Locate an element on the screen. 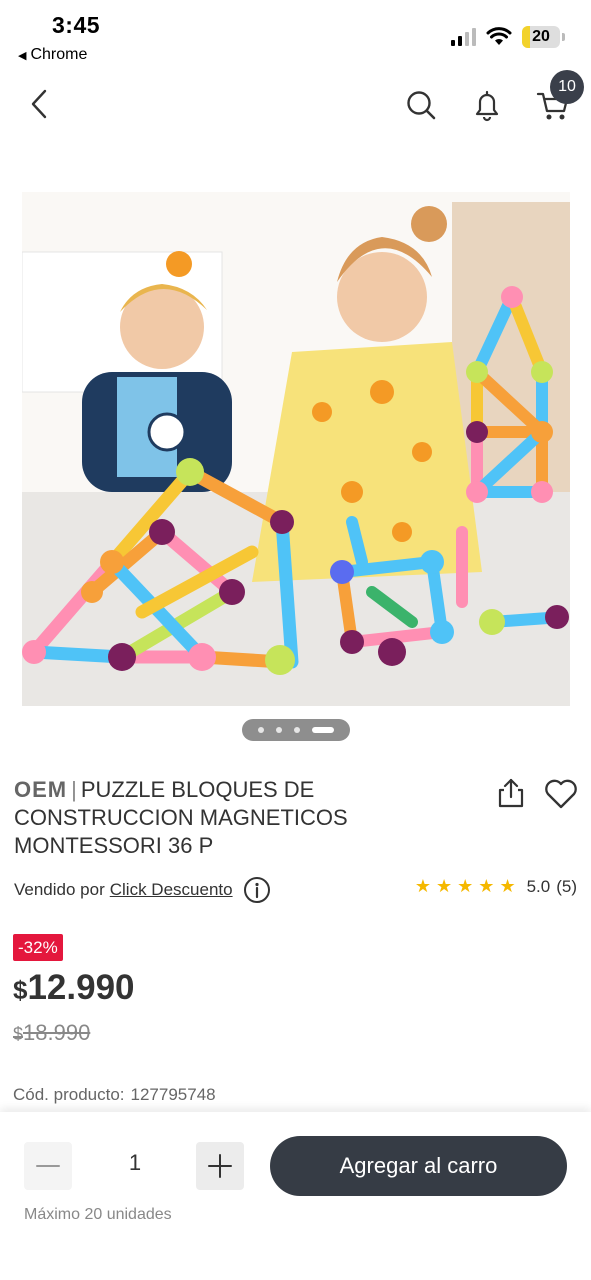 This screenshot has width=591, height=1280. status-bar: 3:45 ◀ Chrome 20 is located at coordinates (295, 36).